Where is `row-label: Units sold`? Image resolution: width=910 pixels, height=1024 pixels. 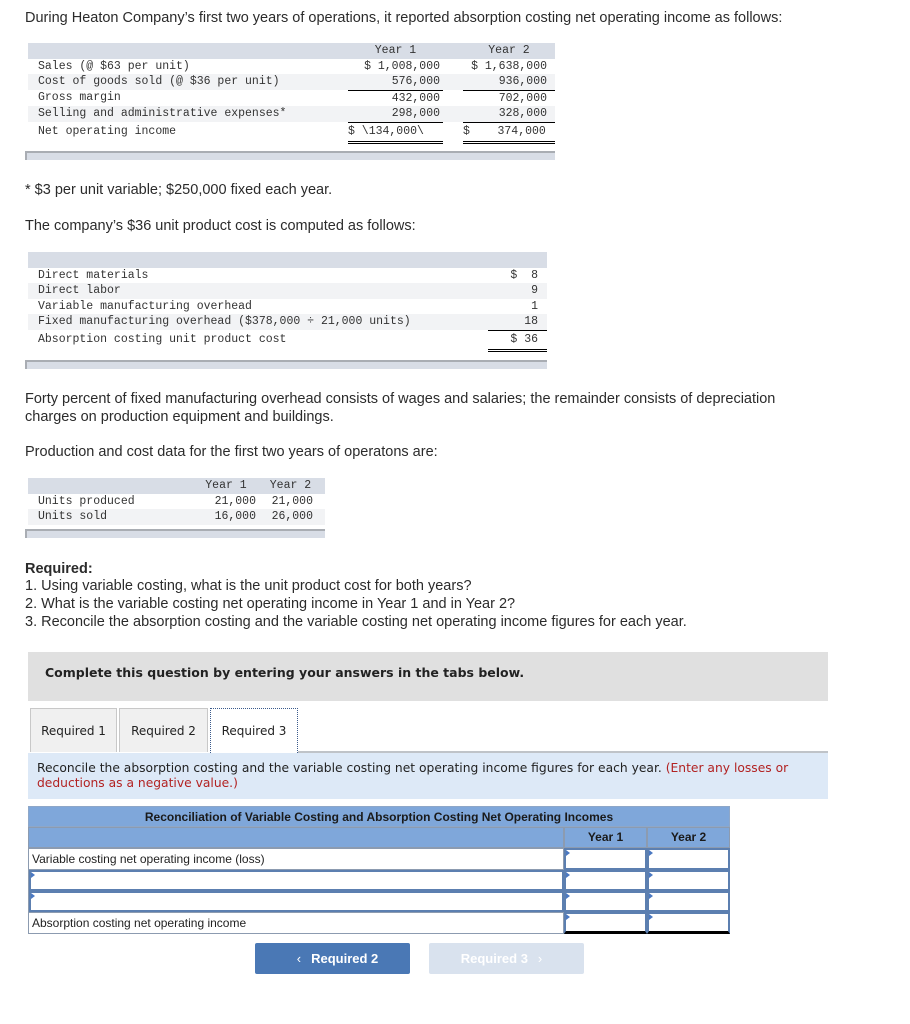 row-label: Units sold is located at coordinates (112, 517).